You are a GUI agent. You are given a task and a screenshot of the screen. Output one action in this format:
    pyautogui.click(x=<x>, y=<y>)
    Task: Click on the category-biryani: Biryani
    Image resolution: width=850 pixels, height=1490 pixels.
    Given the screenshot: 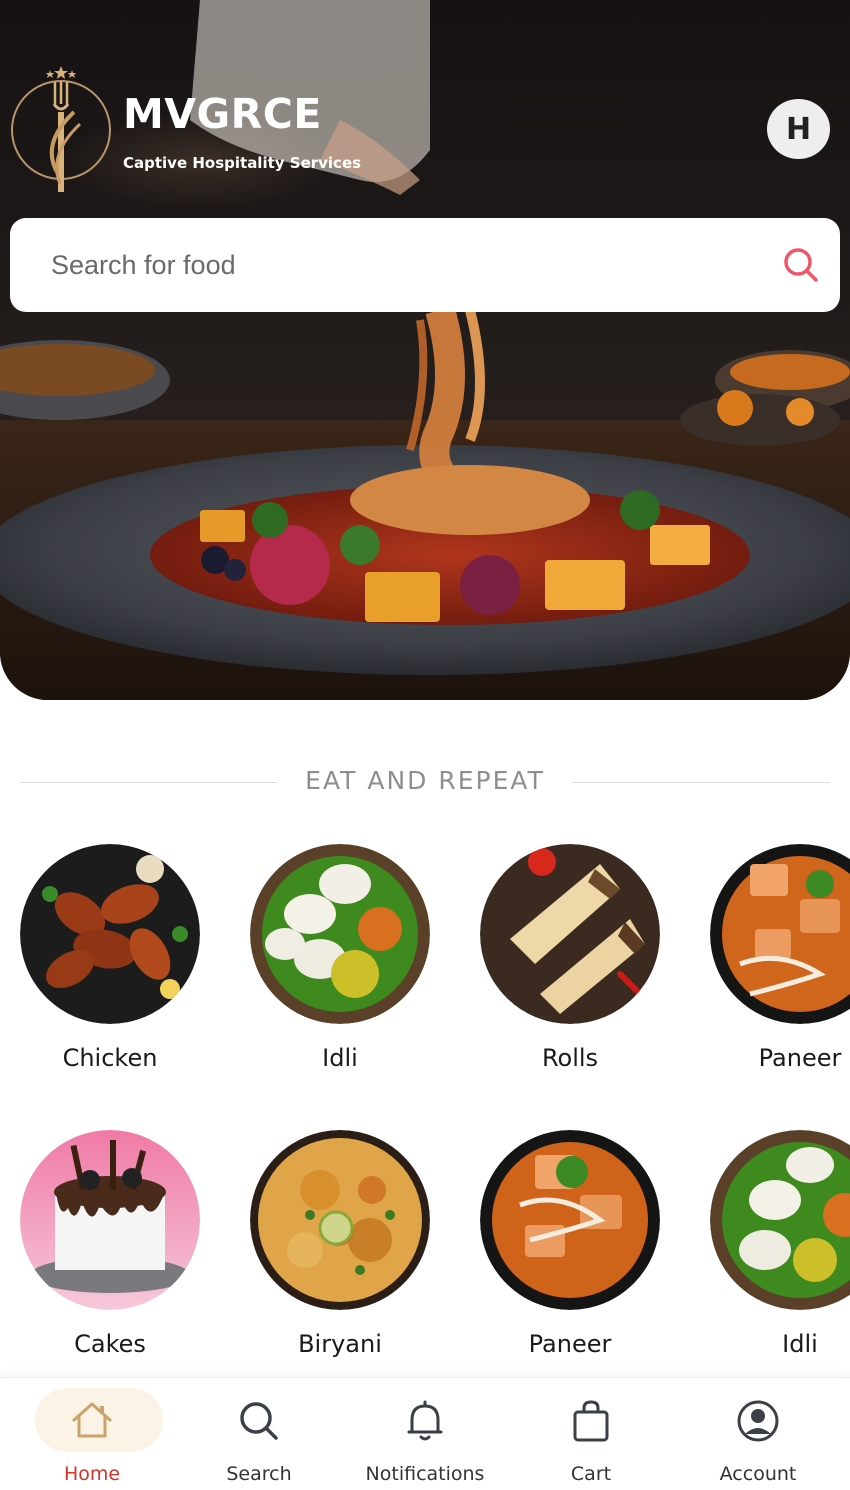 What is the action you would take?
    pyautogui.click(x=340, y=1244)
    